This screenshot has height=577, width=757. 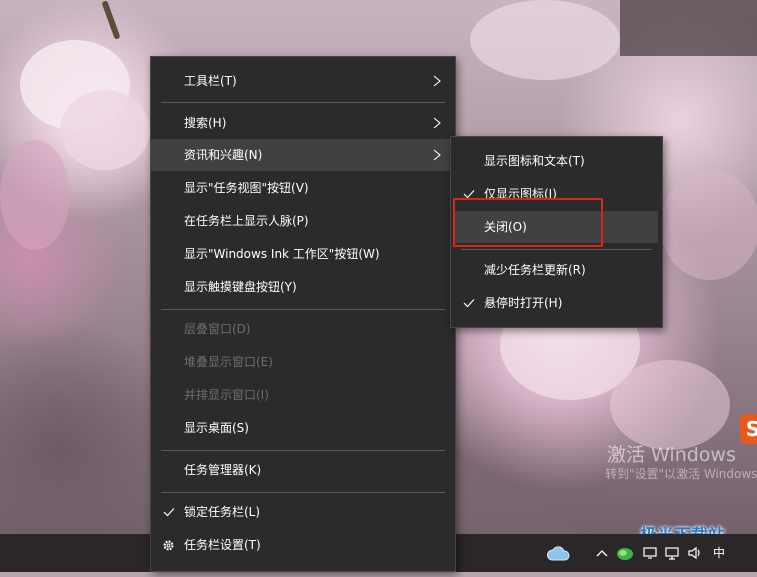 What do you see at coordinates (217, 329) in the screenshot?
I see `menu-item-label: 层叠窗口(D)` at bounding box center [217, 329].